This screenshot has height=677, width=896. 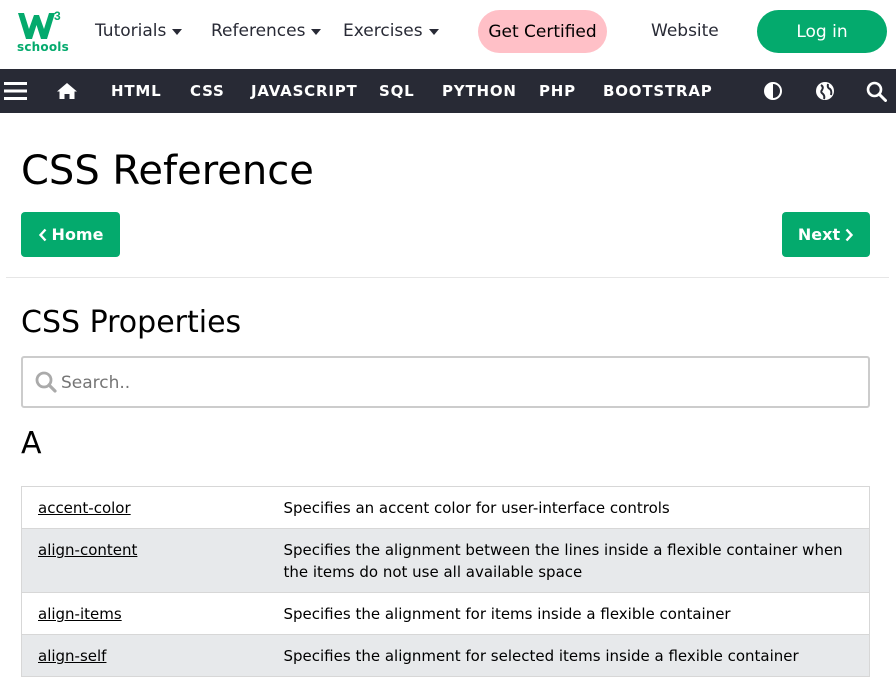 What do you see at coordinates (479, 91) in the screenshot?
I see `nav-python: PYTHON` at bounding box center [479, 91].